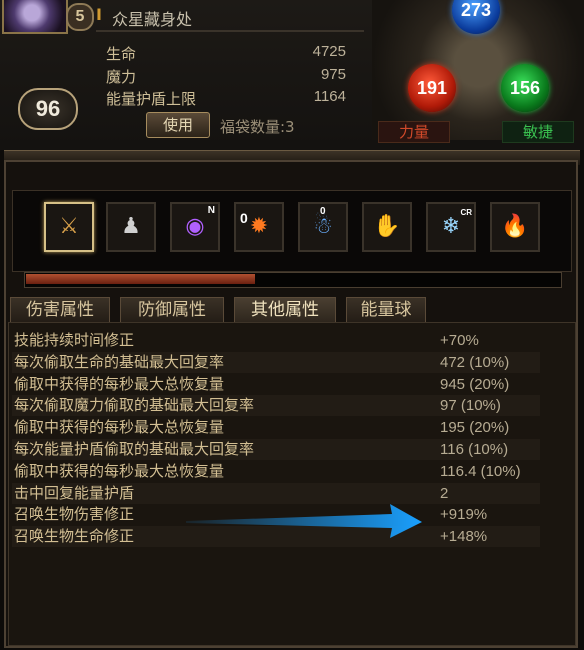 The width and height of the screenshot is (584, 650). Describe the element at coordinates (226, 99) in the screenshot. I see `energy-shield-stat: 能量护盾上限 1164` at that location.